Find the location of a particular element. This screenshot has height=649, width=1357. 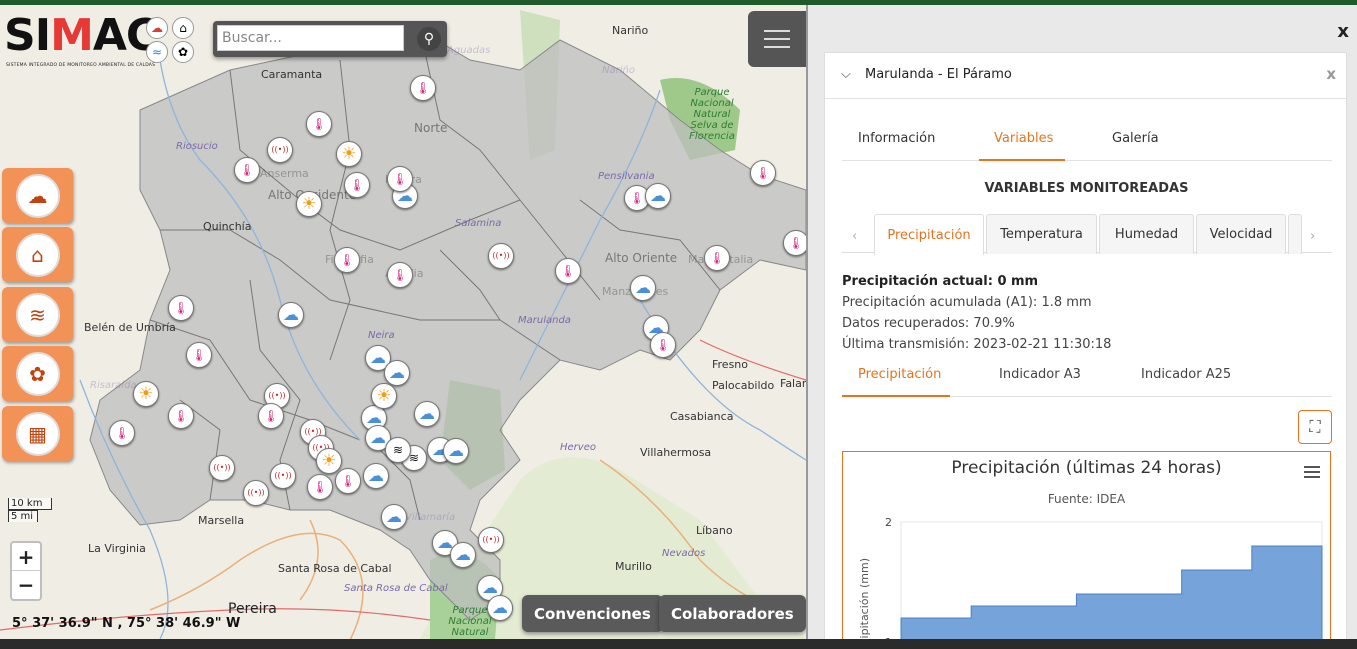

place-label: Nariño is located at coordinates (630, 30).